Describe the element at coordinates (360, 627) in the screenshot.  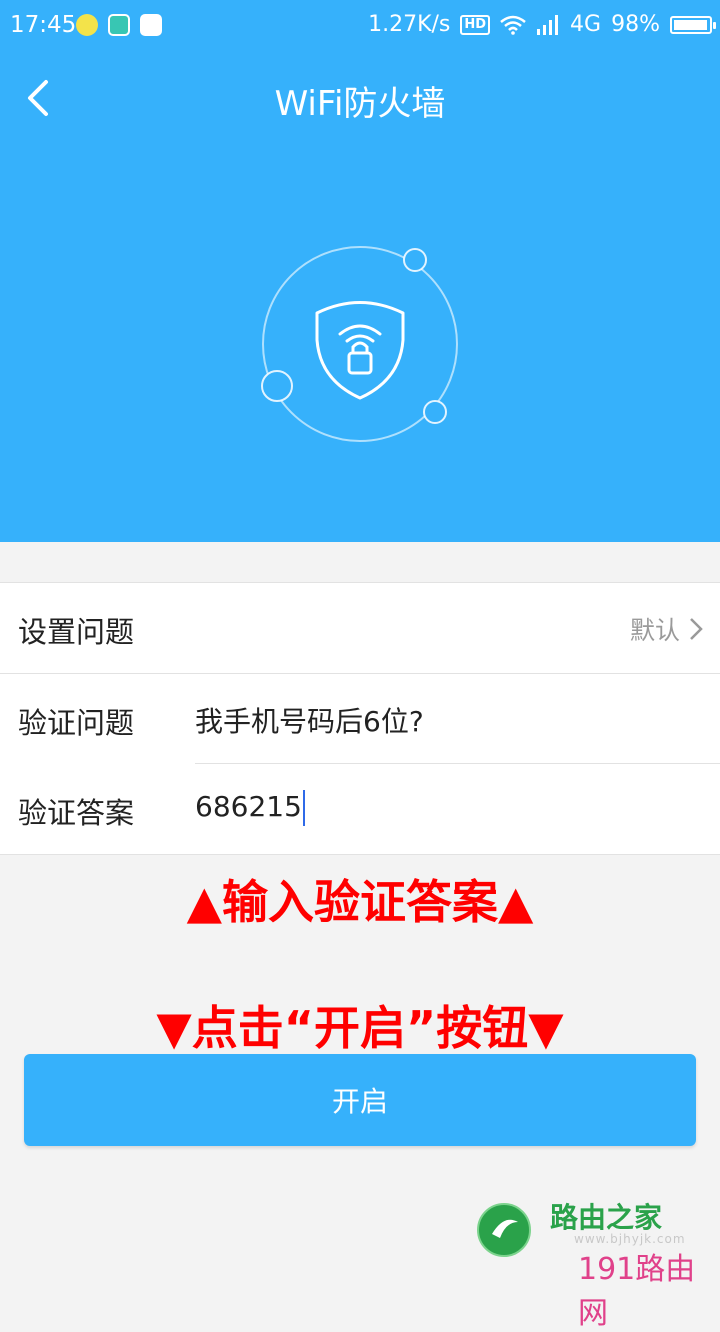
I see `set-question-row: 设置问题 默认` at that location.